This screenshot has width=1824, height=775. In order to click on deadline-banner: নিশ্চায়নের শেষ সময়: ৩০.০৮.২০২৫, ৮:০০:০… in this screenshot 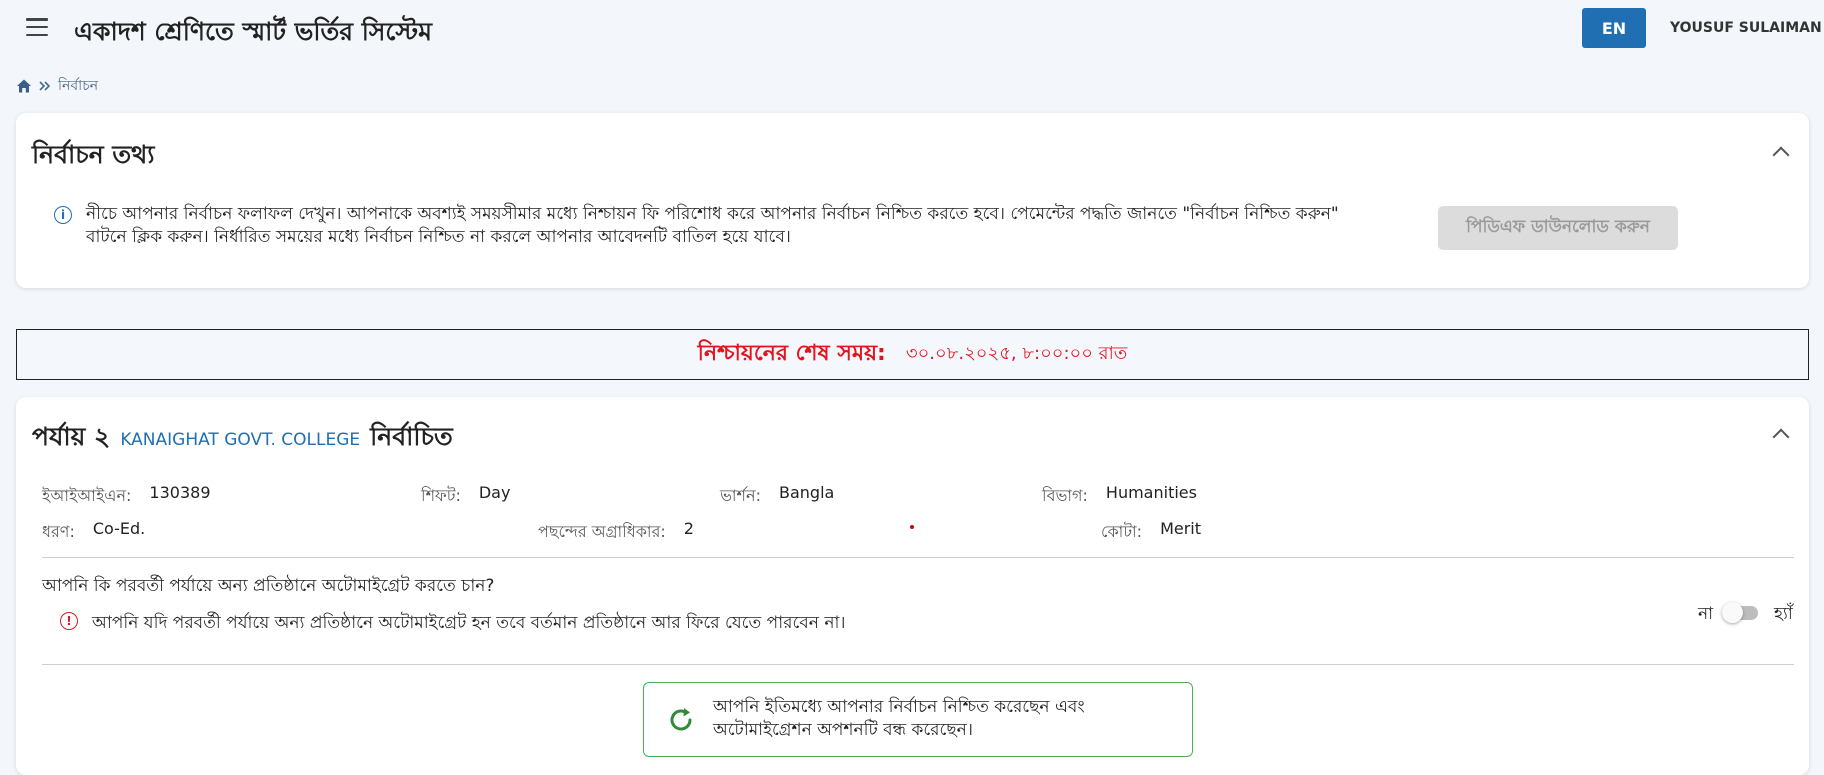, I will do `click(912, 354)`.